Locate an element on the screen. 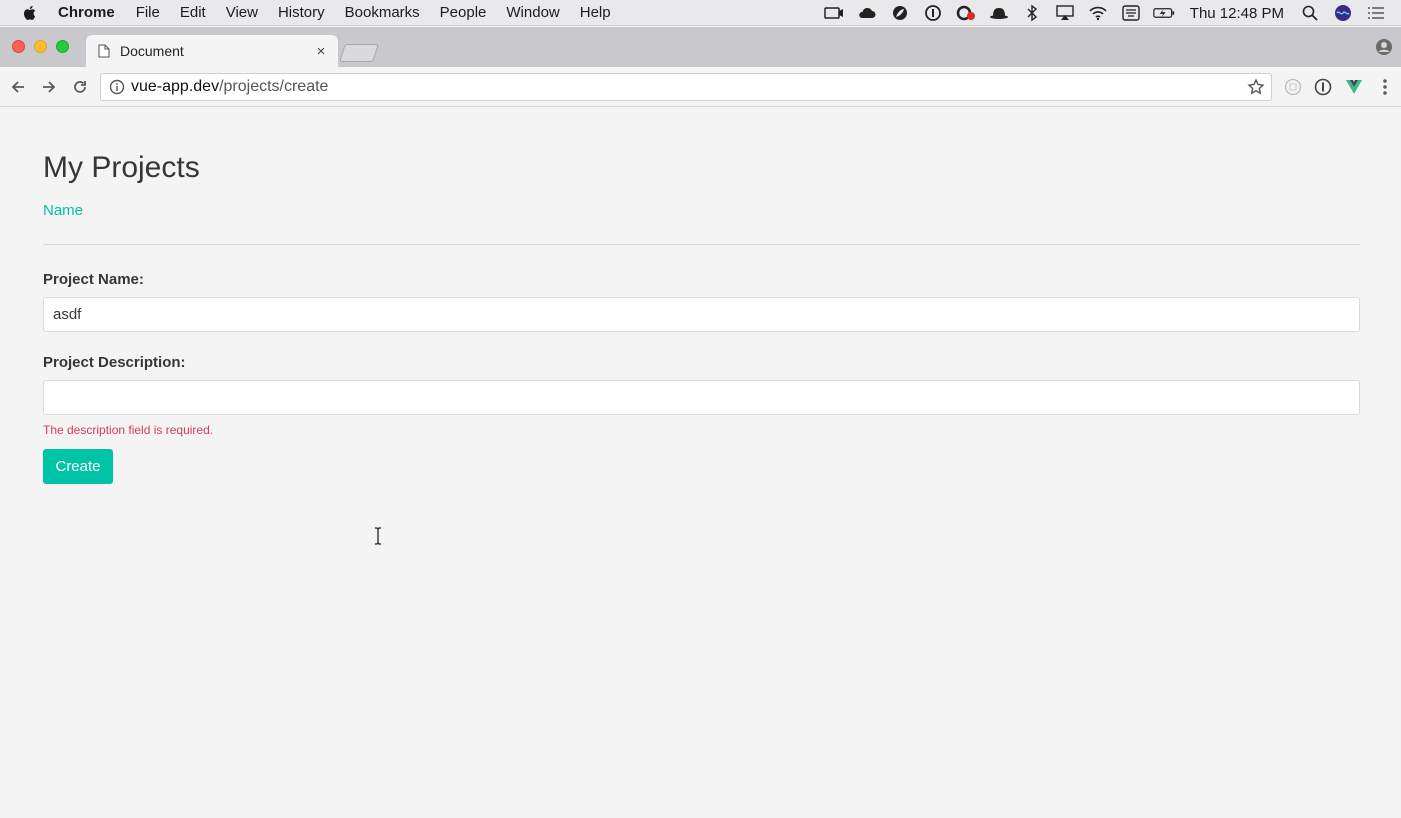 The image size is (1401, 818). project-name-label: Project Name: is located at coordinates (93, 279).